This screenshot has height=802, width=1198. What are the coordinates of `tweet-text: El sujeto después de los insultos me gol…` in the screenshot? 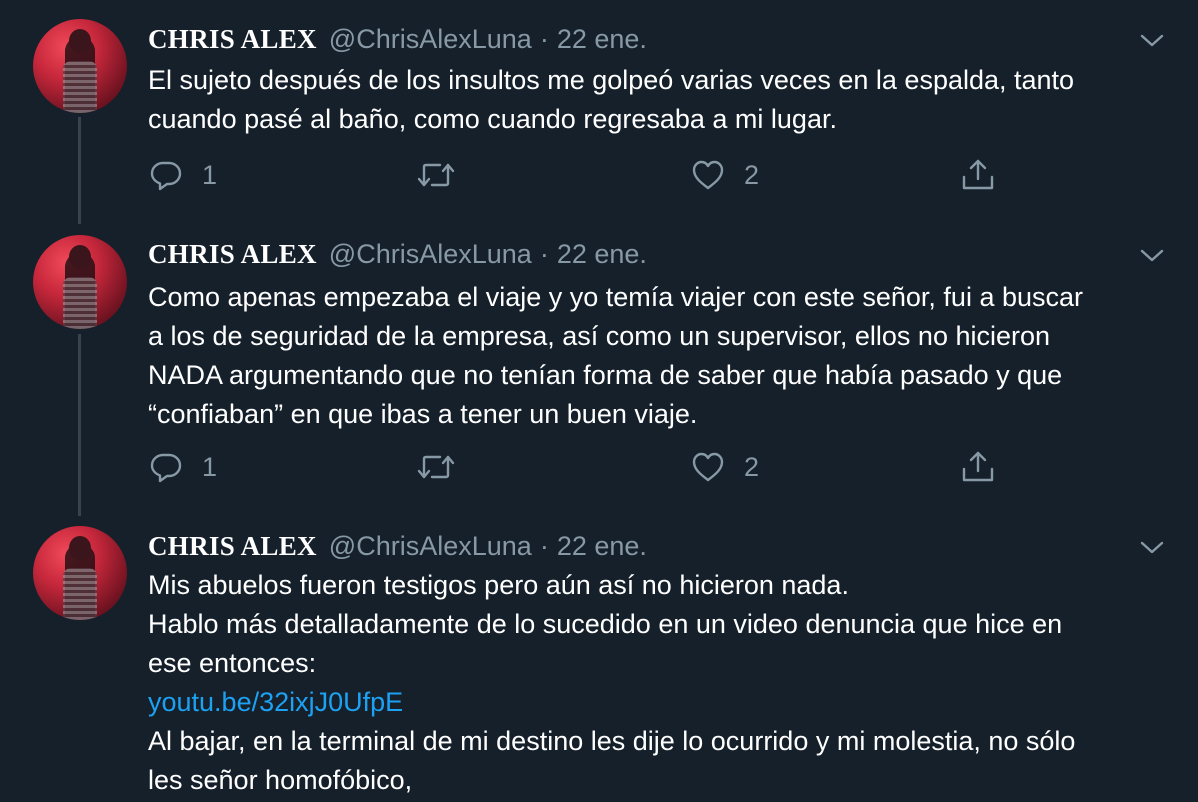 It's located at (653, 100).